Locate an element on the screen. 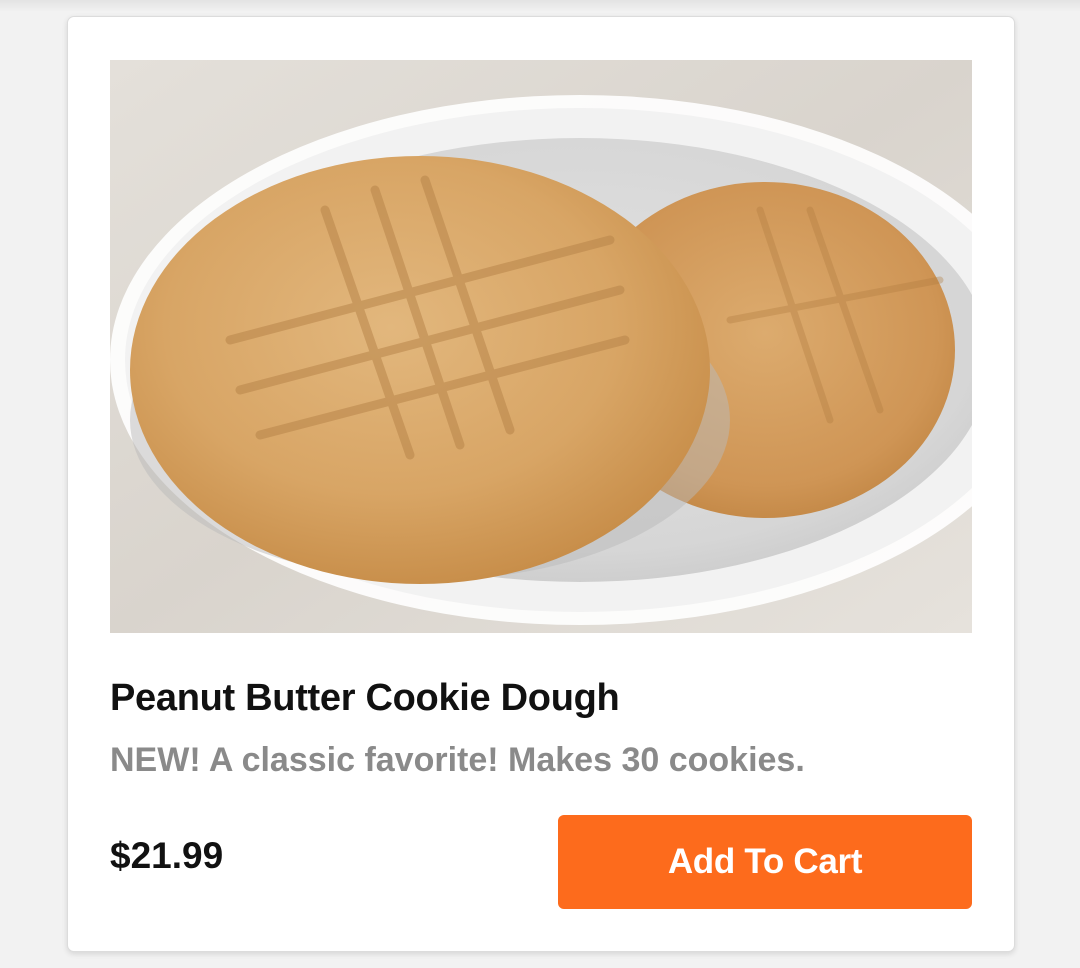 Image resolution: width=1080 pixels, height=968 pixels. product-title: Peanut Butter Cookie Dough is located at coordinates (365, 698).